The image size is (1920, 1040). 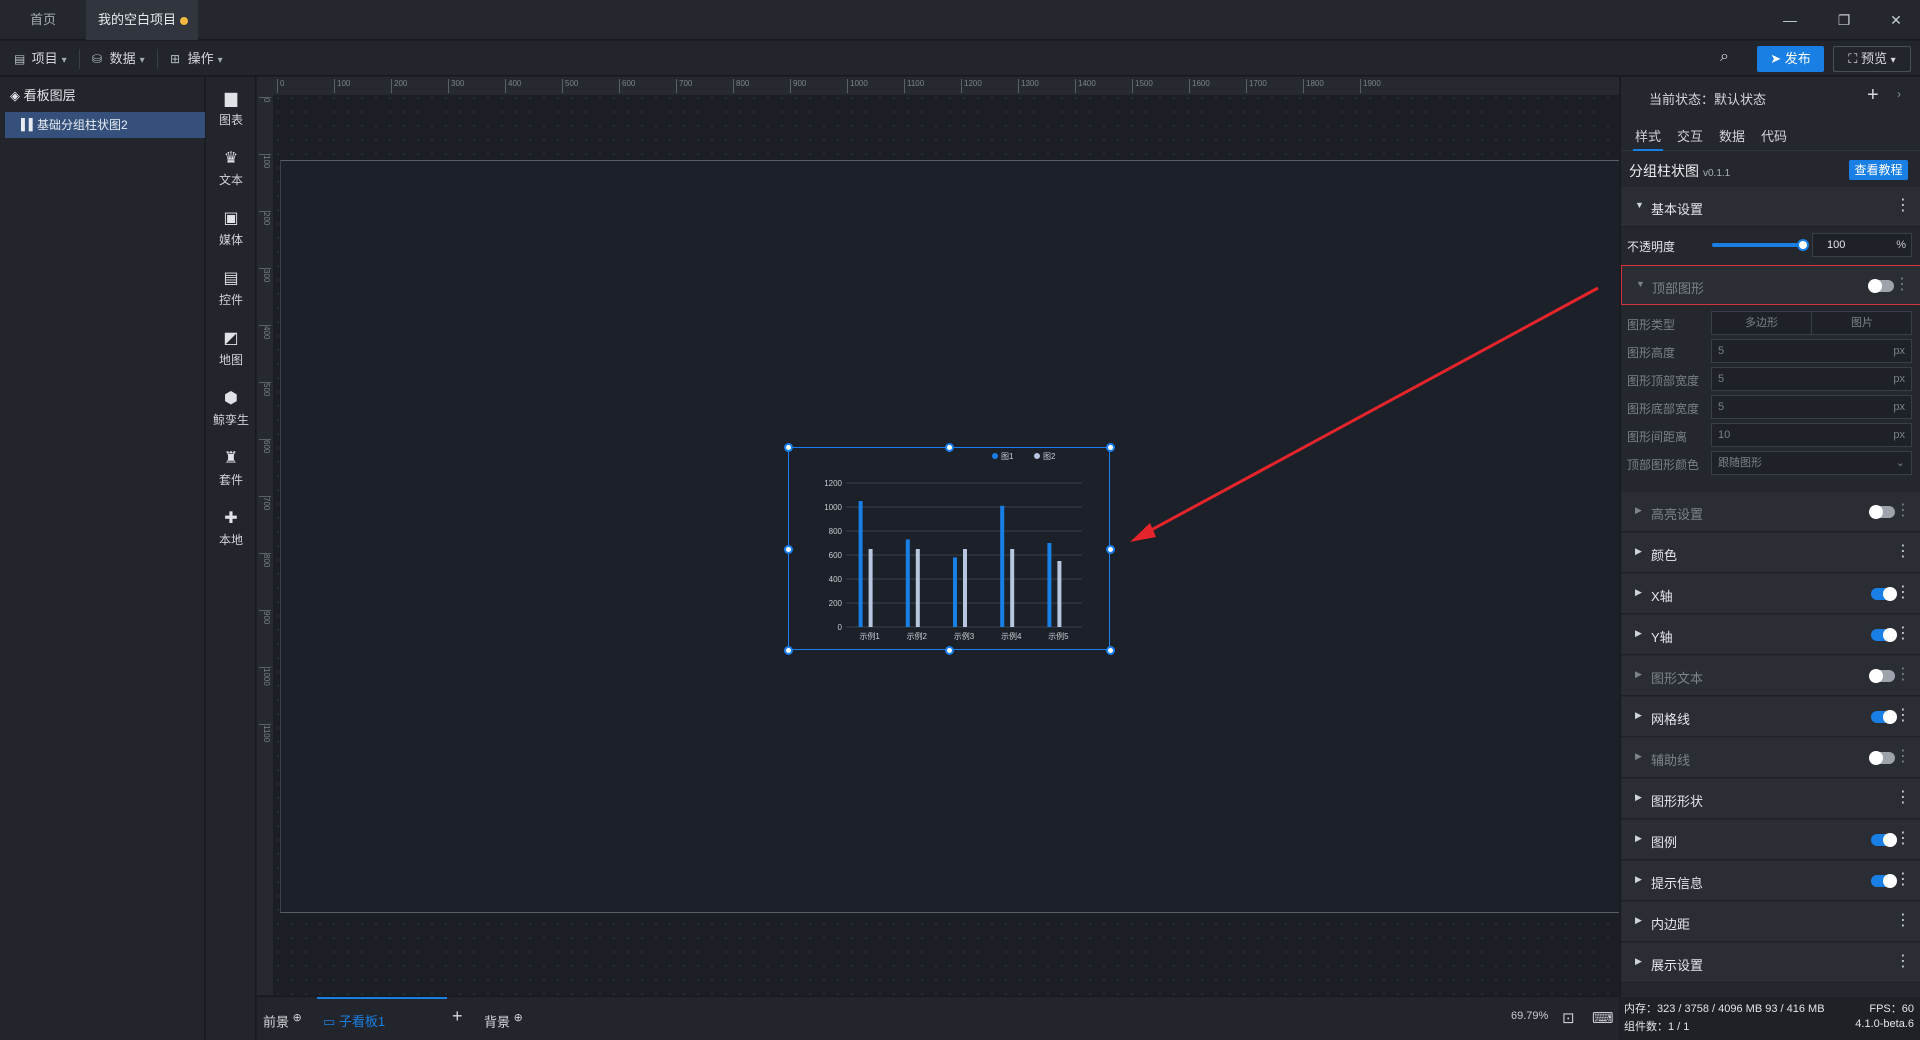 What do you see at coordinates (105, 125) in the screenshot?
I see `layer-item: ▌▌ 基础分组柱状图2` at bounding box center [105, 125].